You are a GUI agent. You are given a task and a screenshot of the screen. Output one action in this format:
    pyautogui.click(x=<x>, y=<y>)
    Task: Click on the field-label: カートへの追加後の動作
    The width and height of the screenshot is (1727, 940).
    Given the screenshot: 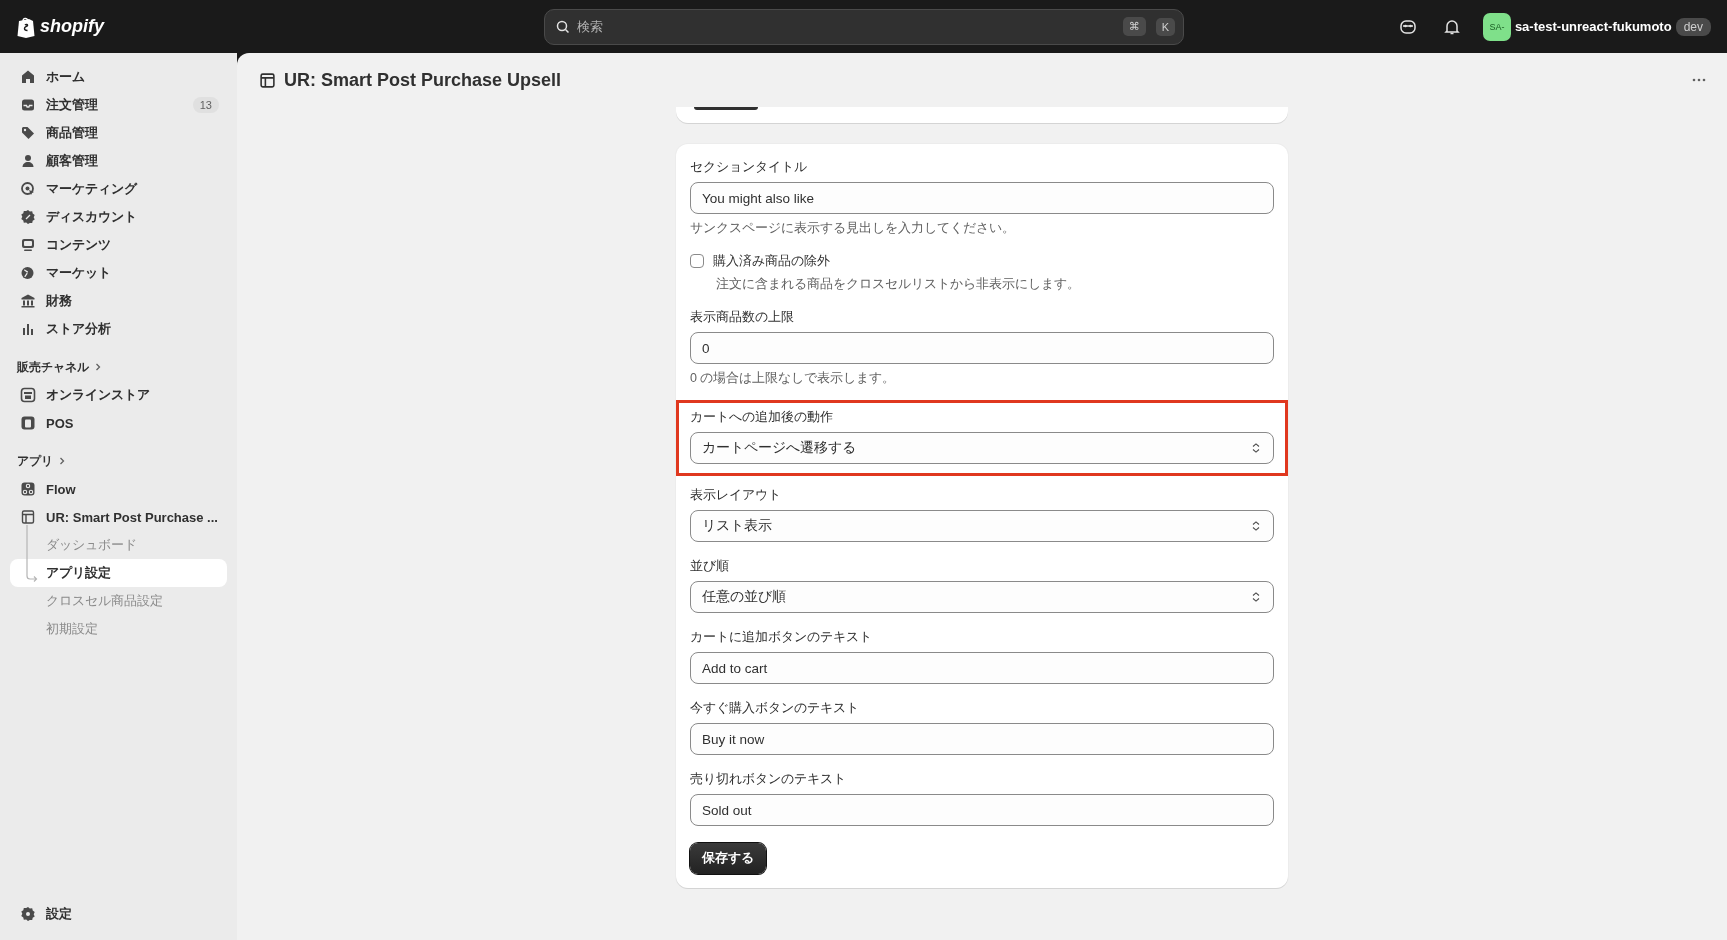 What is the action you would take?
    pyautogui.click(x=762, y=417)
    